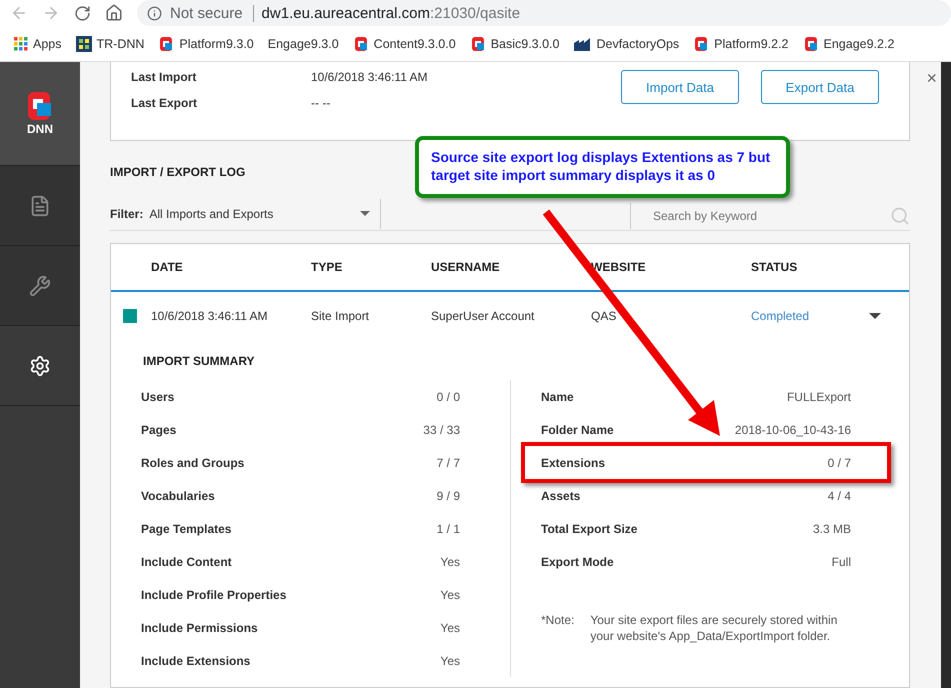 This screenshot has width=951, height=688. What do you see at coordinates (740, 44) in the screenshot?
I see `bookmark-link: Platform9.2.2` at bounding box center [740, 44].